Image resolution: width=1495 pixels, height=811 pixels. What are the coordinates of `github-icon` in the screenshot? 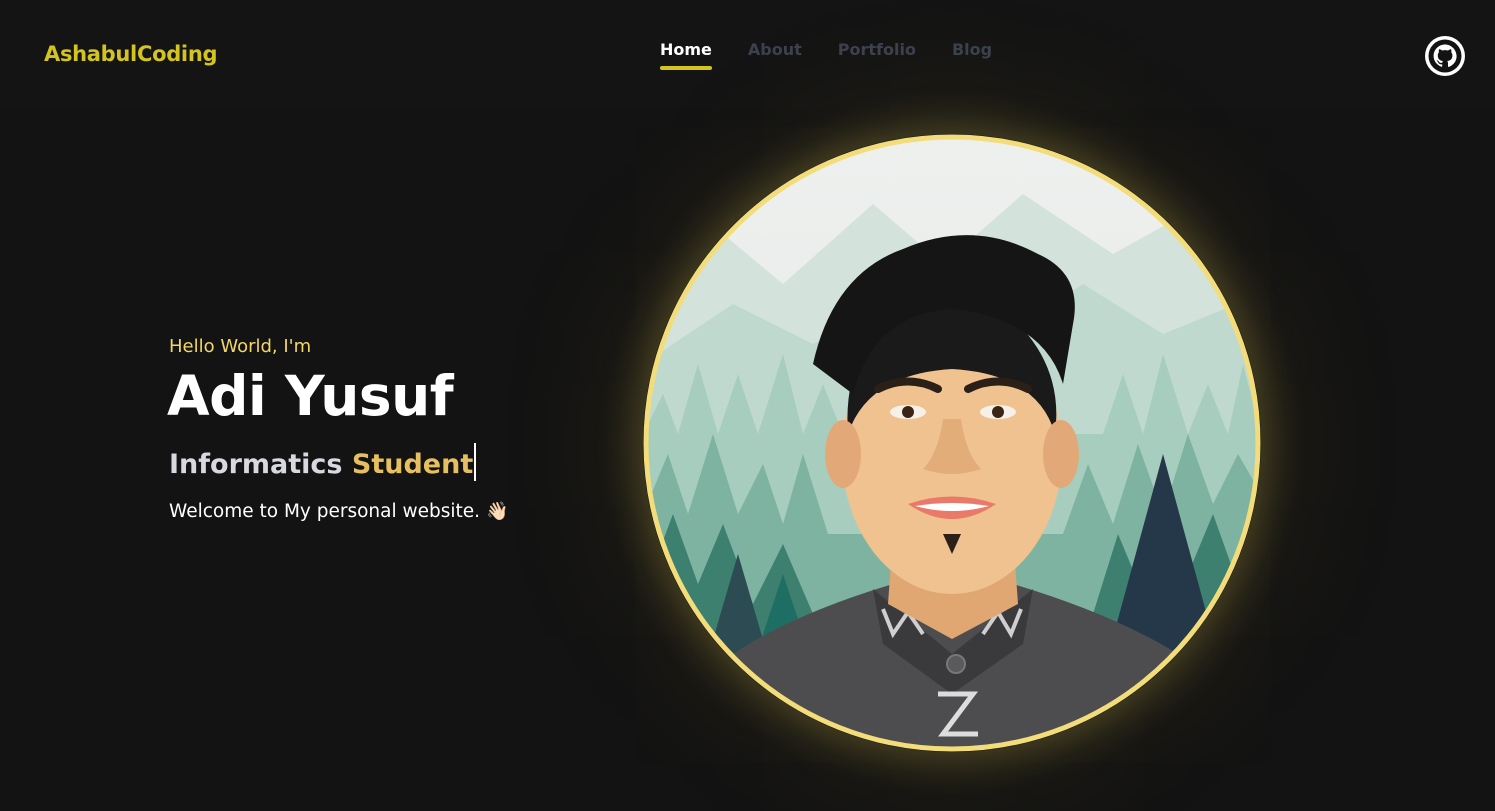 It's located at (1445, 56).